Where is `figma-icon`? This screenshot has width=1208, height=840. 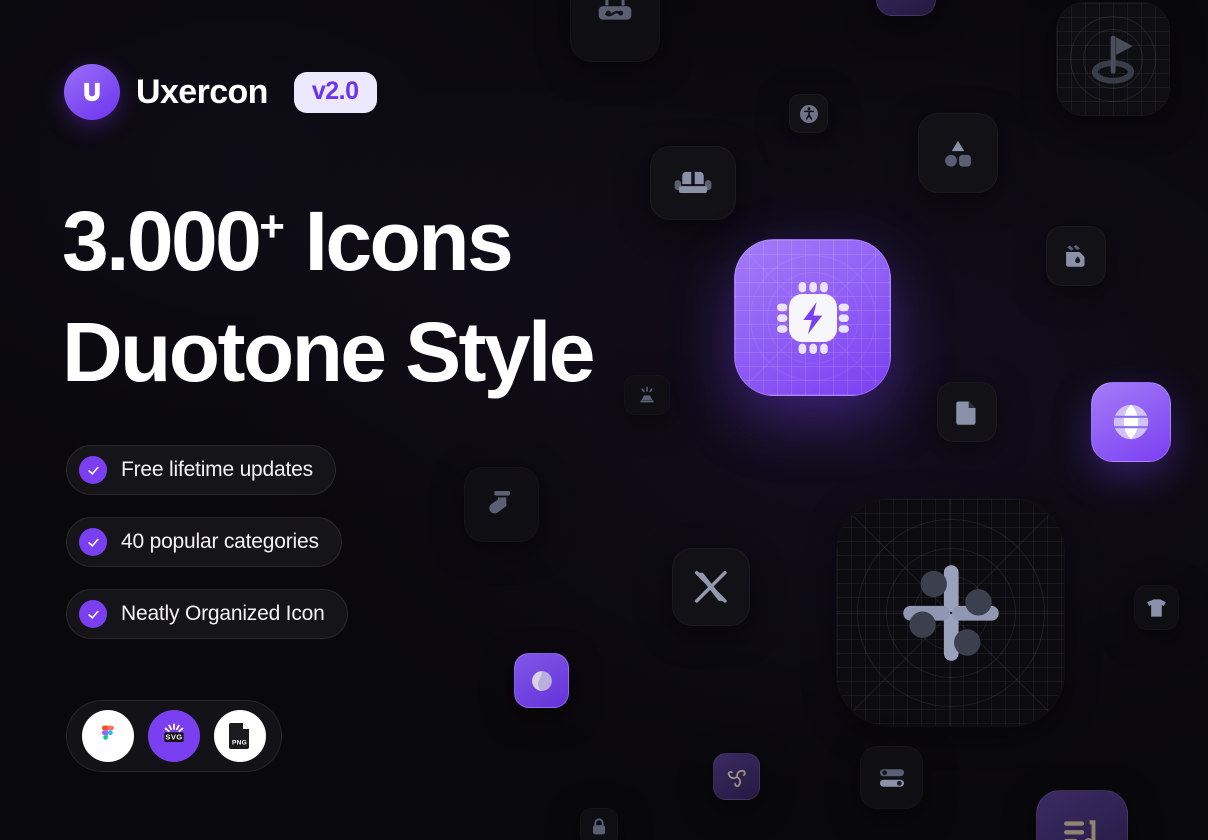 figma-icon is located at coordinates (108, 736).